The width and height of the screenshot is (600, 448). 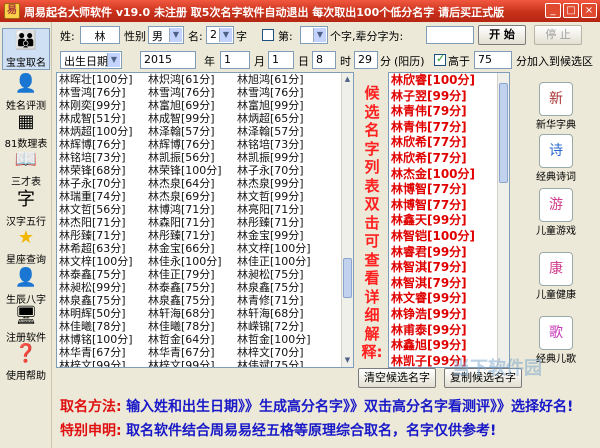 I want to click on list-item: 林伟斌[75分], so click(x=274, y=363).